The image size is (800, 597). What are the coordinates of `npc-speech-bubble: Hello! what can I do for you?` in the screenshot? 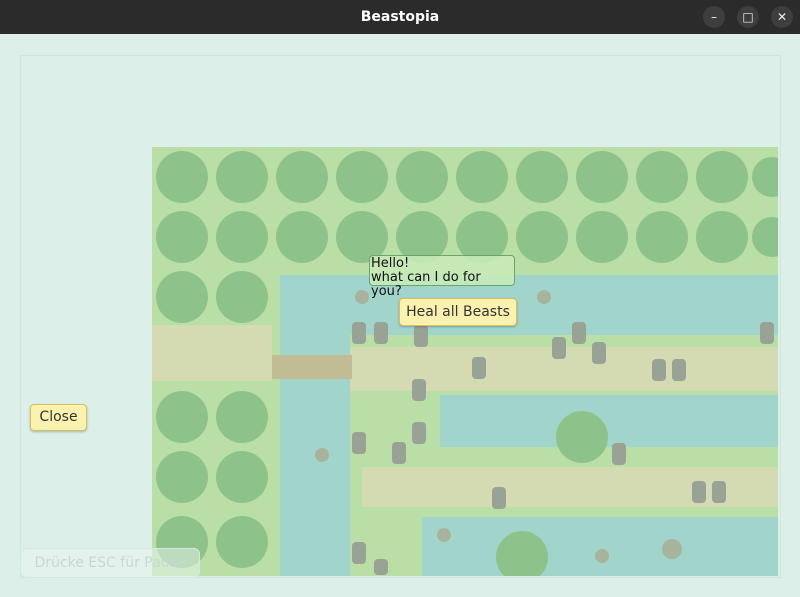 It's located at (442, 277).